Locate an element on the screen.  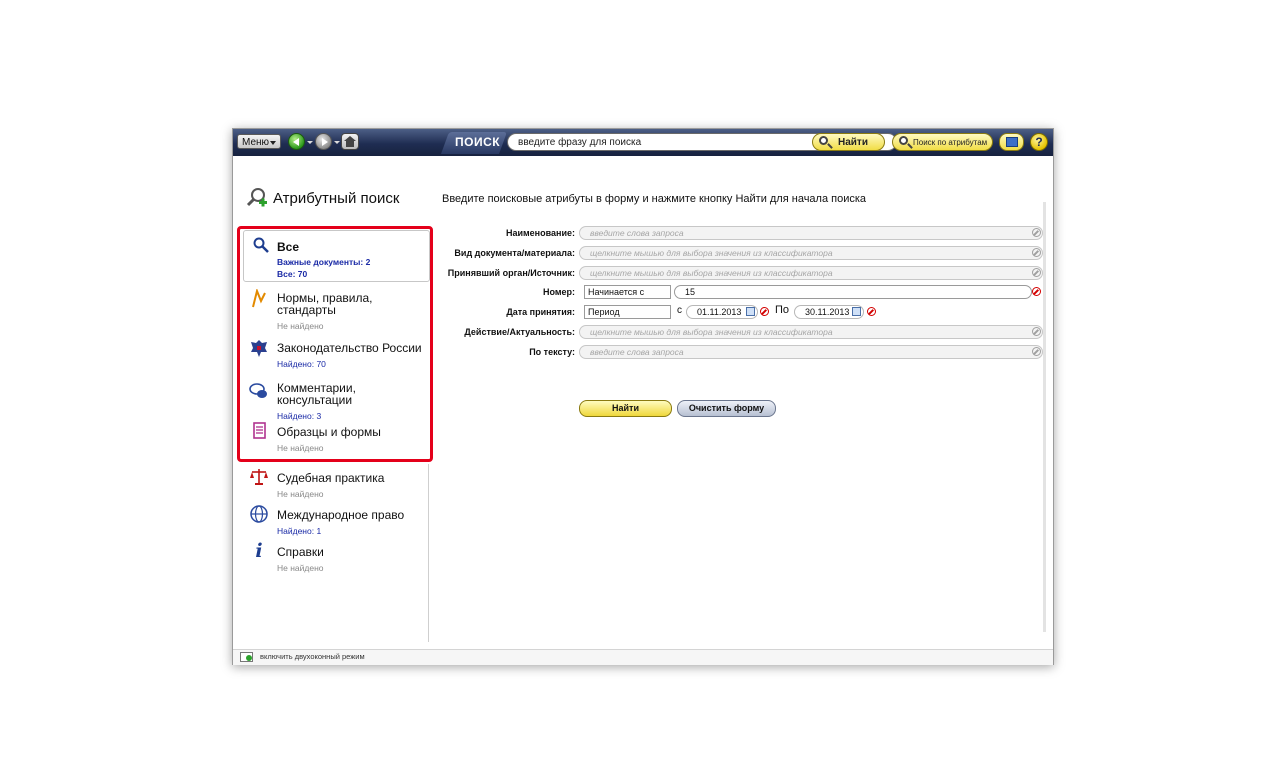
menu-caret-icon is located at coordinates (273, 143).